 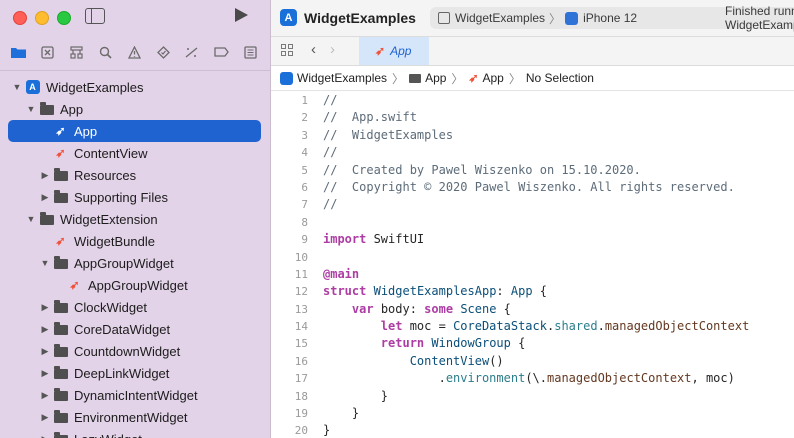 I want to click on code-line: 7 //, so click(x=532, y=204).